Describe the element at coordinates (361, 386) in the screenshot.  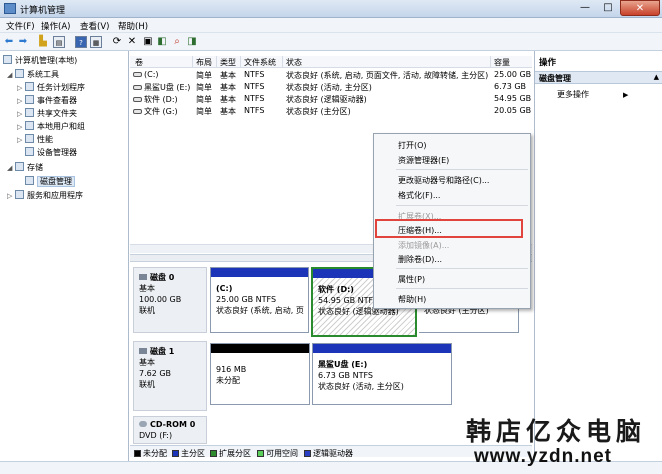
I see `partition-status: 状态良好 (活动, 主分区)` at that location.